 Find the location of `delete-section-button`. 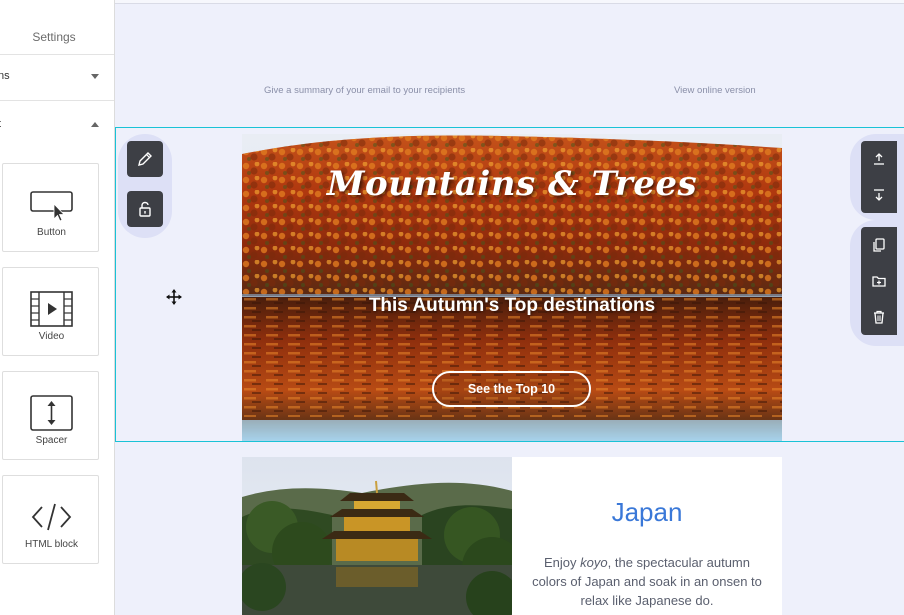

delete-section-button is located at coordinates (879, 317).